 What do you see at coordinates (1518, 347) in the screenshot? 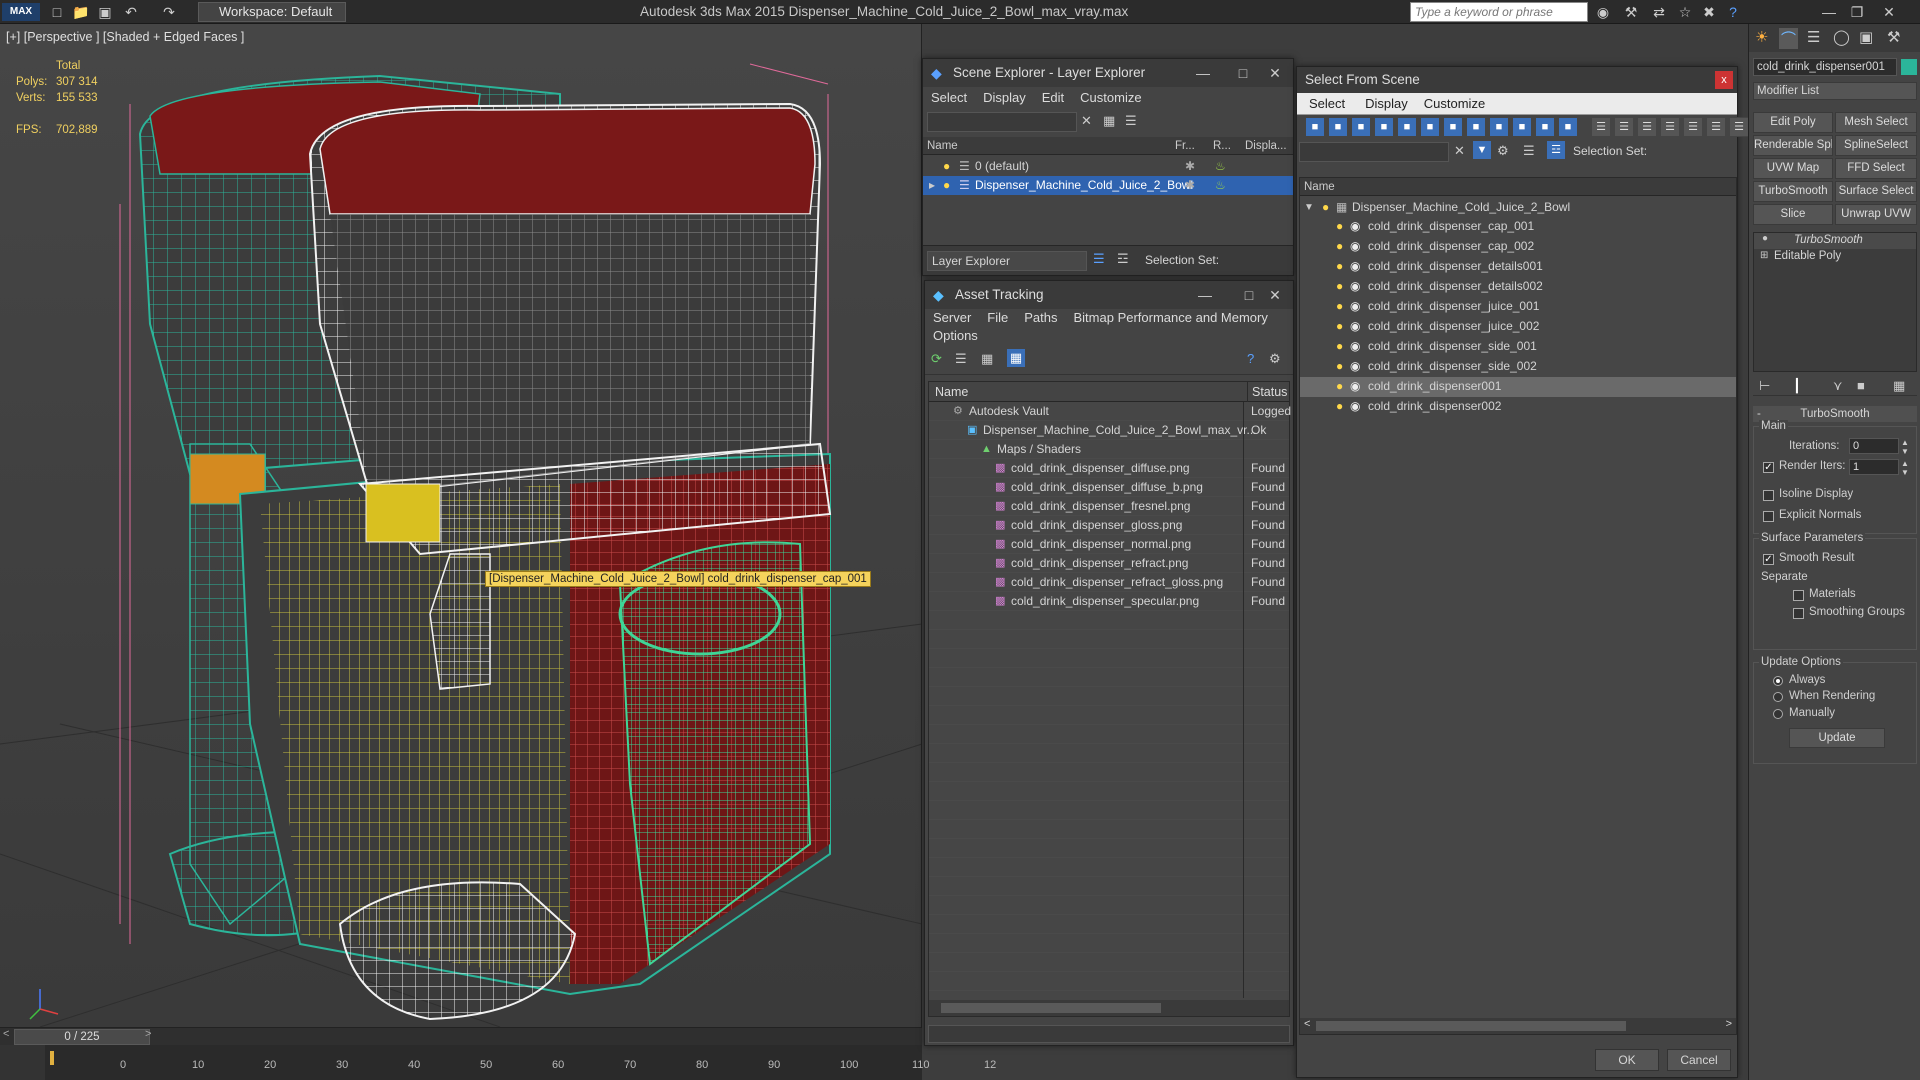
I see `object-row: ● ◉ cold_drink_dispenser_side_001` at bounding box center [1518, 347].